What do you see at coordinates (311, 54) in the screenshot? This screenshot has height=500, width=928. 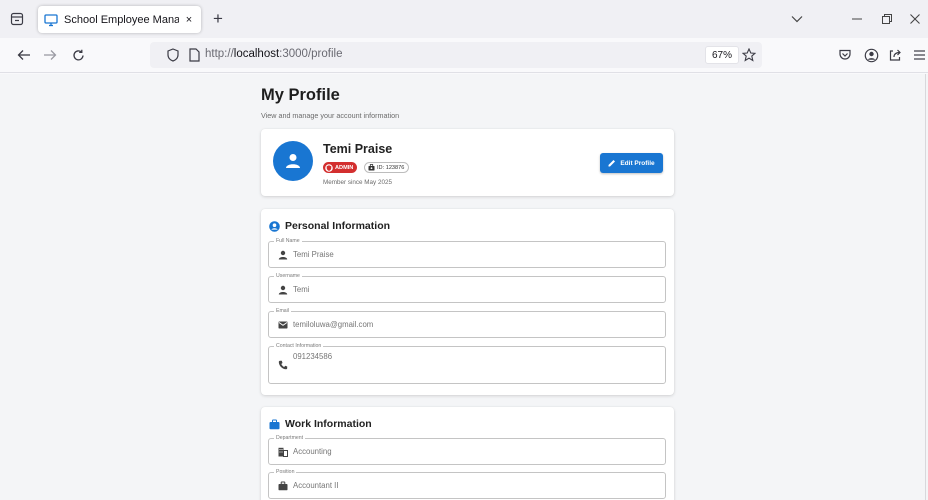 I see `url-path: :3000/profile` at bounding box center [311, 54].